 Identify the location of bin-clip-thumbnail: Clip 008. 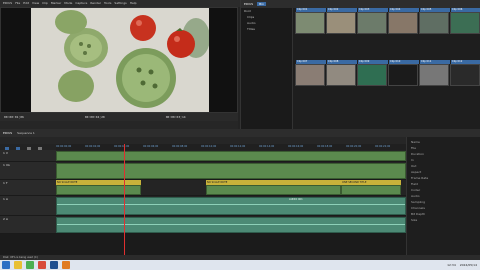
(341, 73).